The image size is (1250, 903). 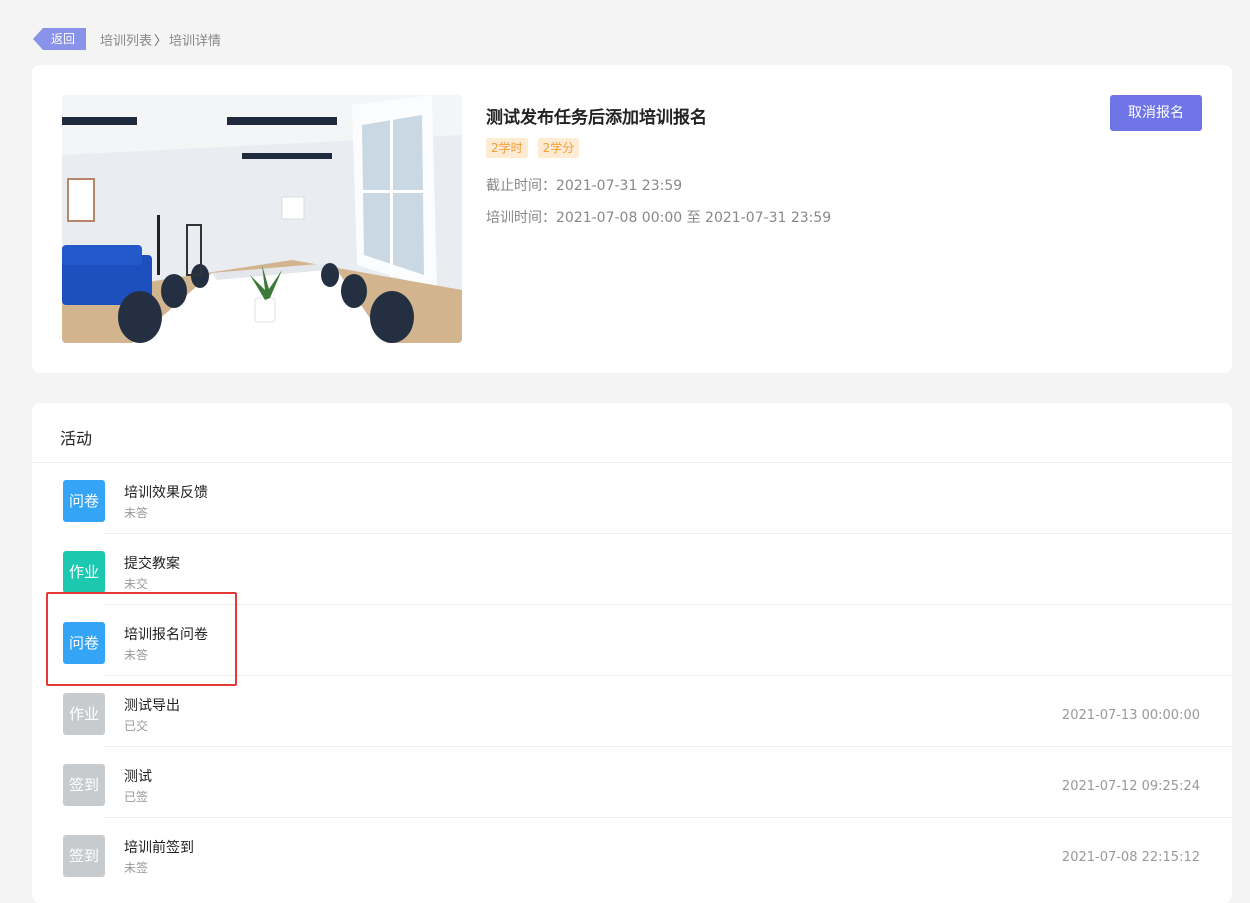 I want to click on top-nav: 返回 培训列表 〉 培训详情, so click(x=127, y=39).